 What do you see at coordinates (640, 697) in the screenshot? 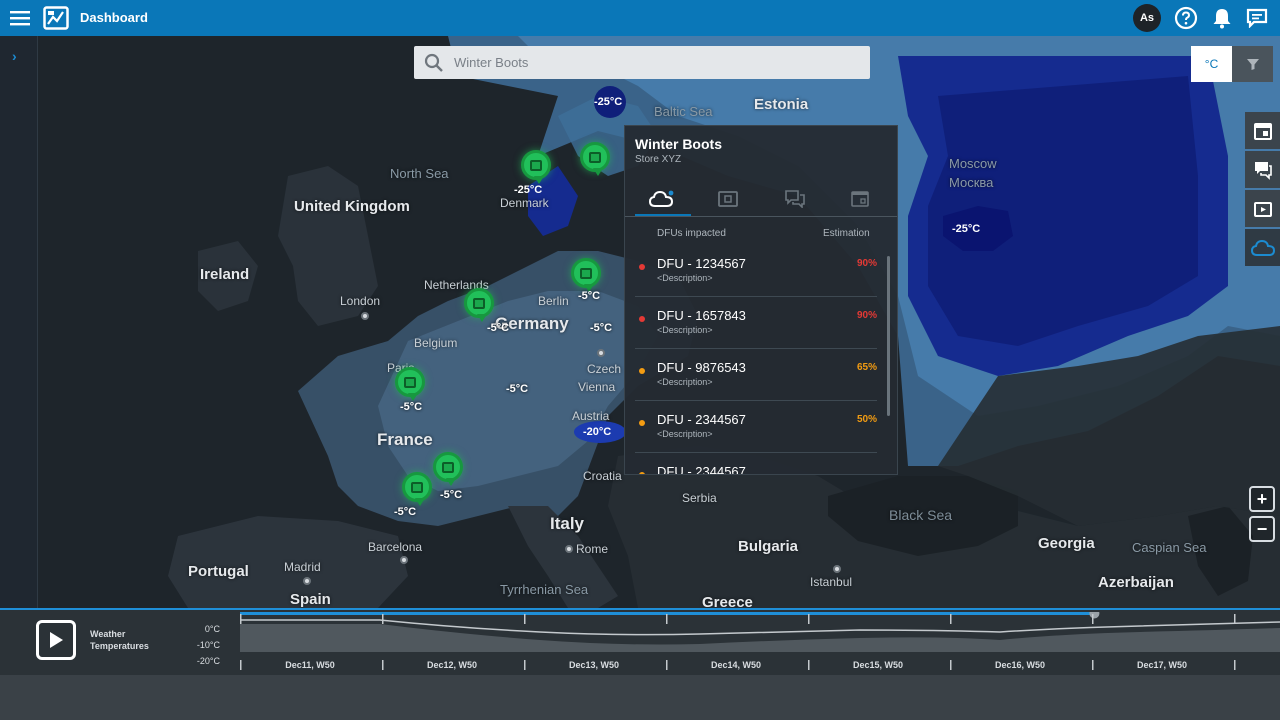
I see `bottom-band` at bounding box center [640, 697].